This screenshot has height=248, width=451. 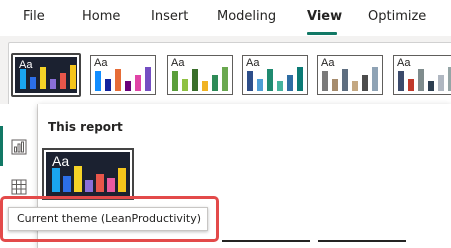 I want to click on highlight-box, so click(x=109, y=219).